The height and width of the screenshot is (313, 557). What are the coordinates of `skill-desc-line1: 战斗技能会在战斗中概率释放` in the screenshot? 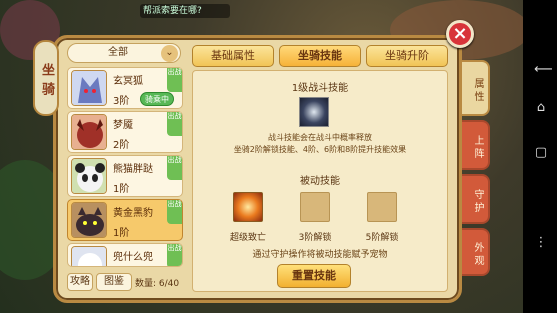 It's located at (320, 137).